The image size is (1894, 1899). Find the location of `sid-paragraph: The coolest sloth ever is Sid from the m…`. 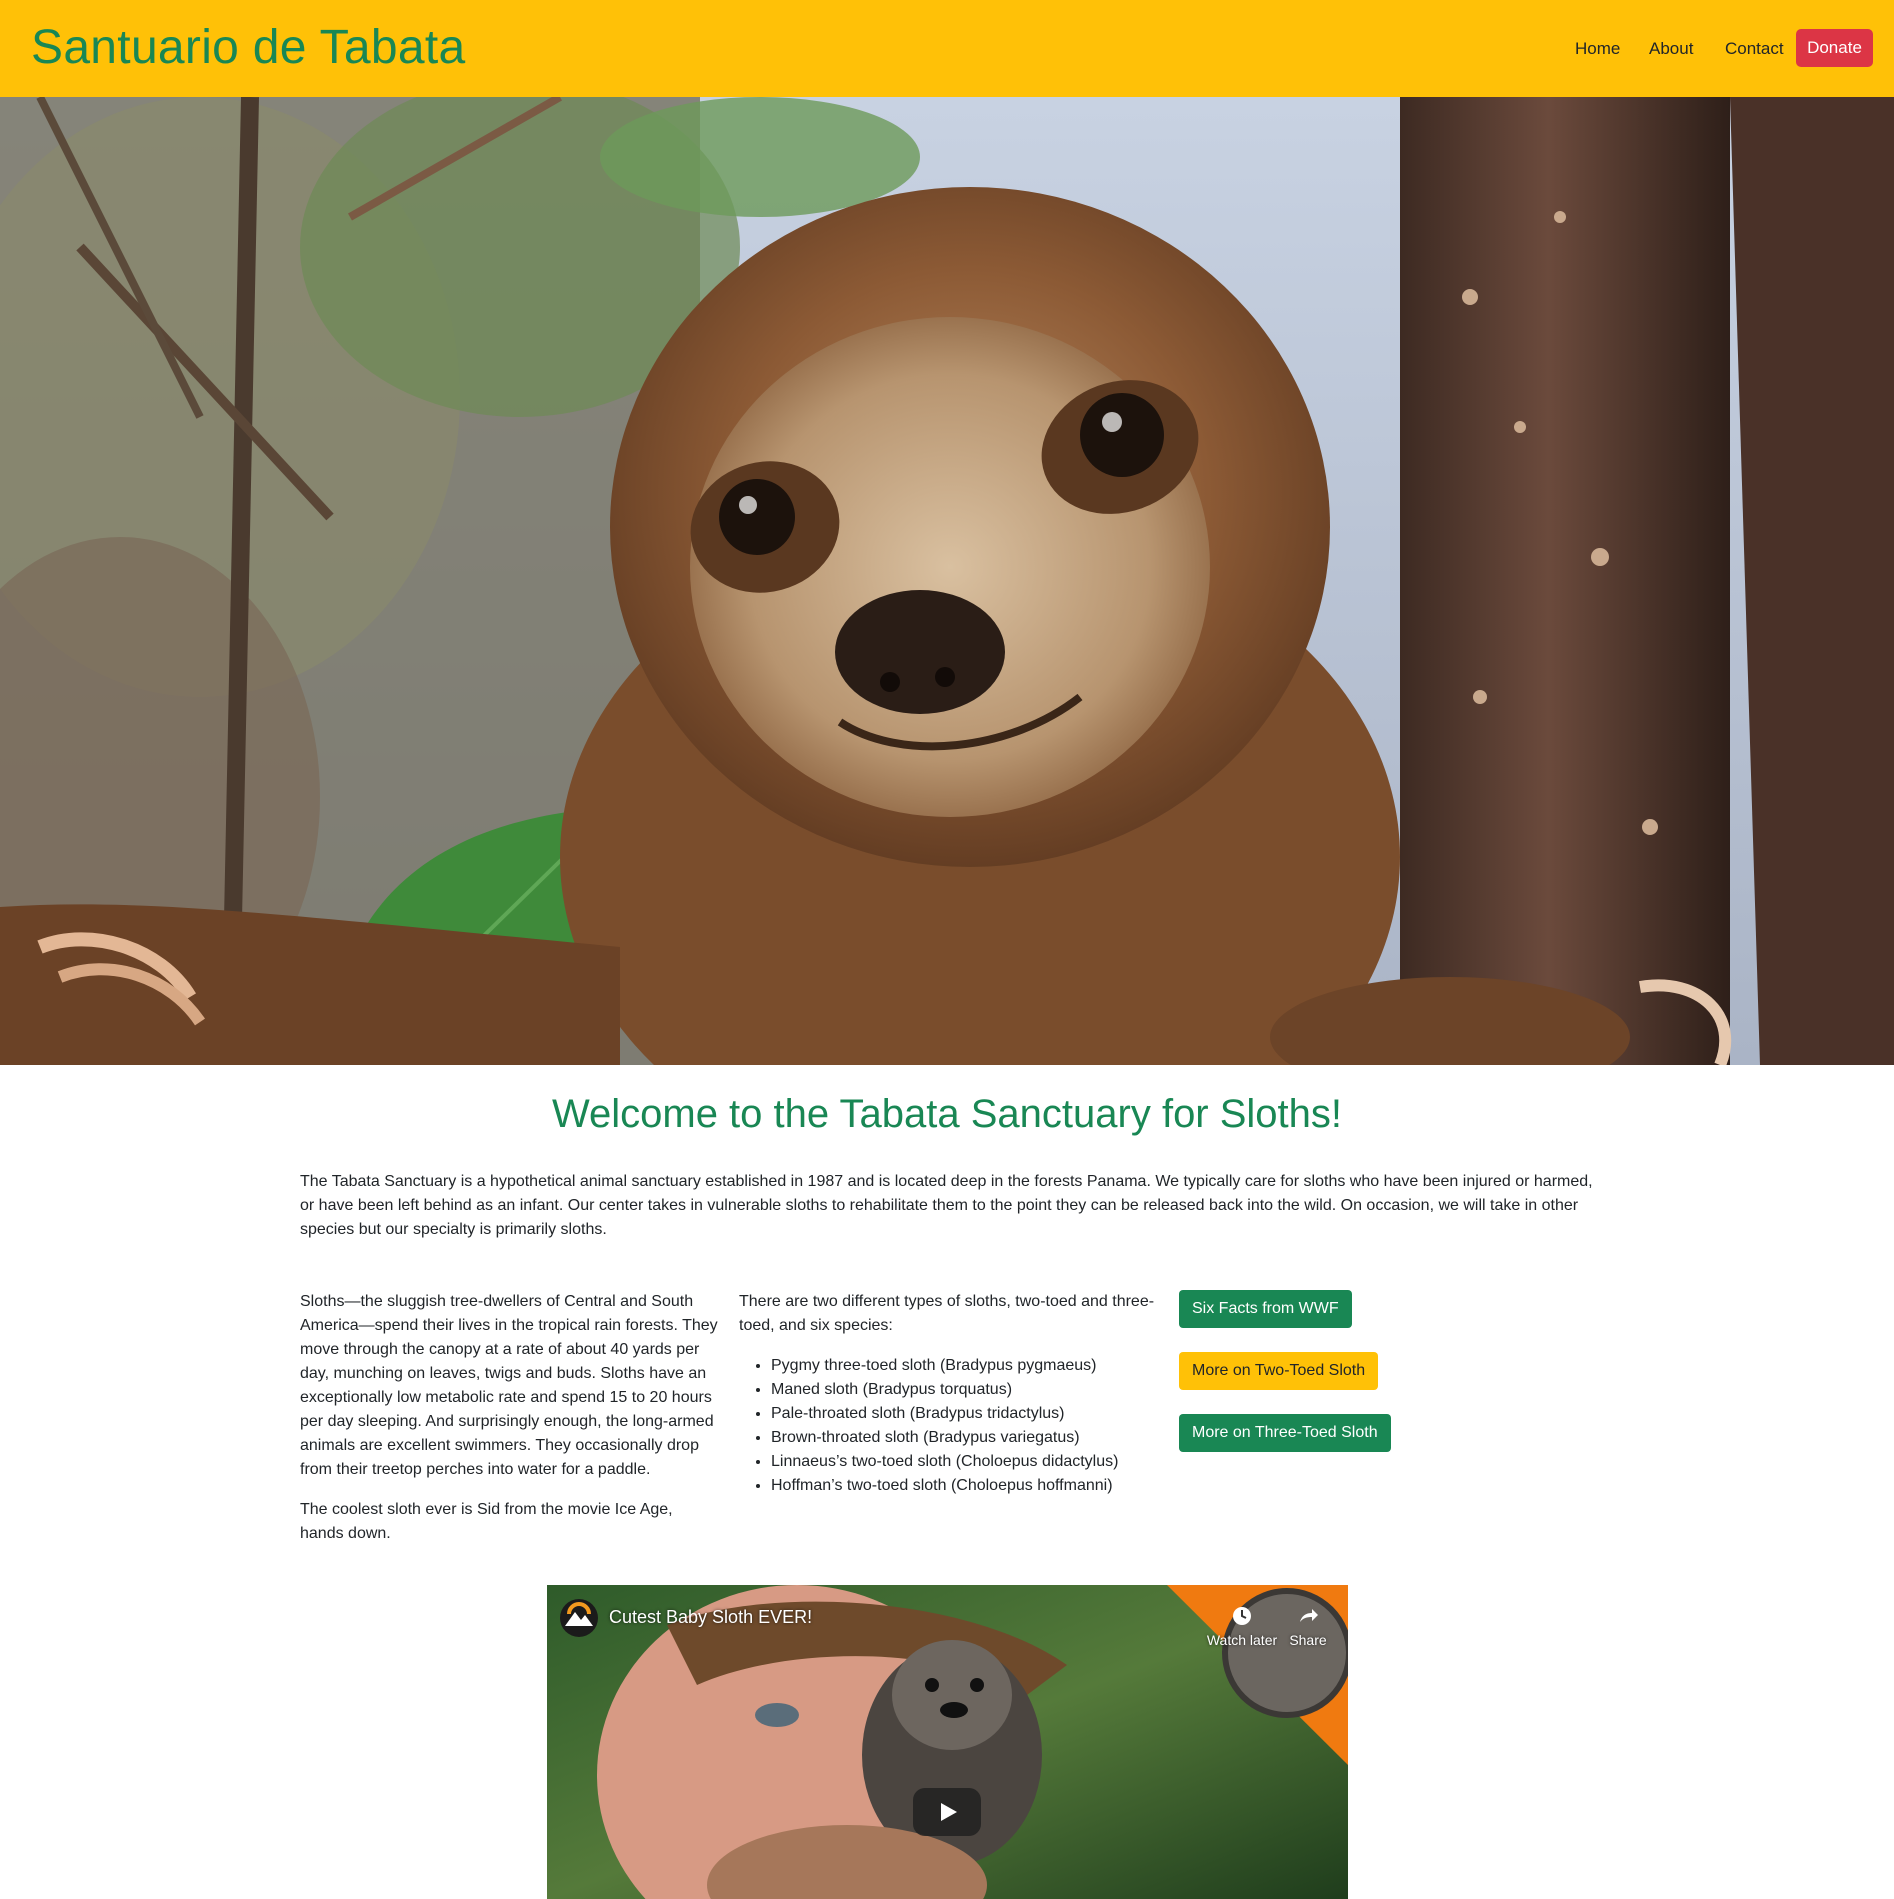

sid-paragraph: The coolest sloth ever is Sid from the m… is located at coordinates (486, 1521).